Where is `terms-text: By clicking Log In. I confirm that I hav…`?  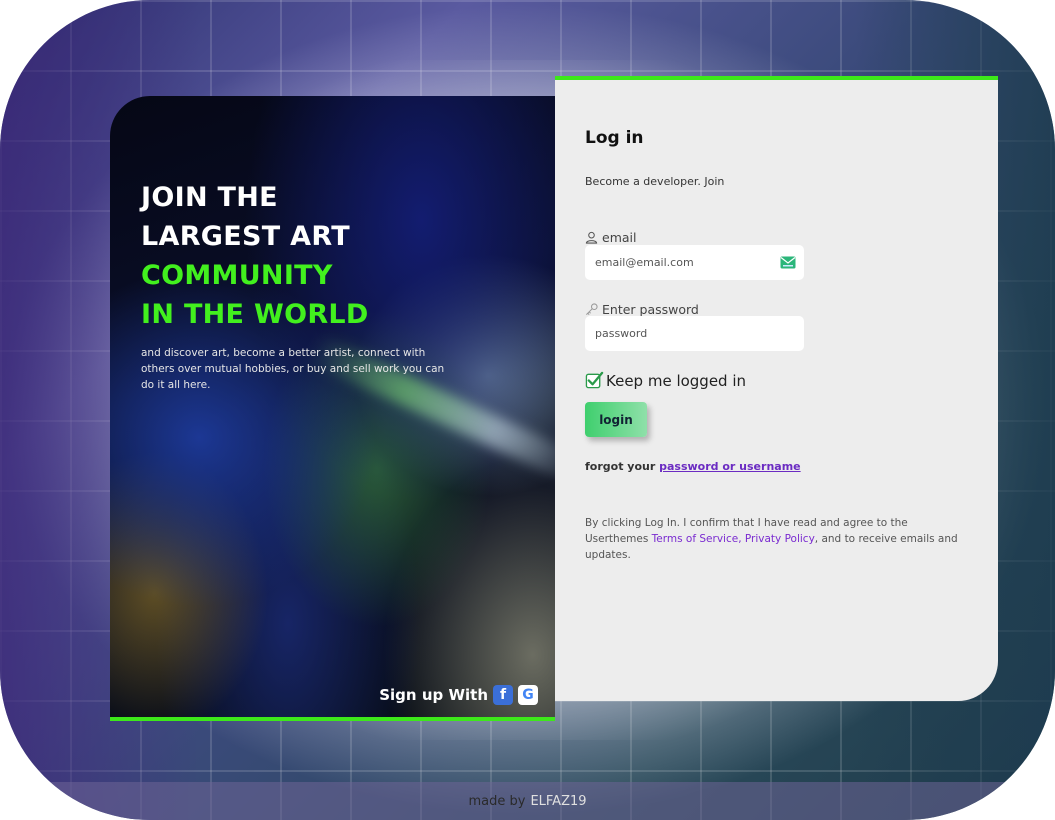 terms-text: By clicking Log In. I confirm that I hav… is located at coordinates (772, 539).